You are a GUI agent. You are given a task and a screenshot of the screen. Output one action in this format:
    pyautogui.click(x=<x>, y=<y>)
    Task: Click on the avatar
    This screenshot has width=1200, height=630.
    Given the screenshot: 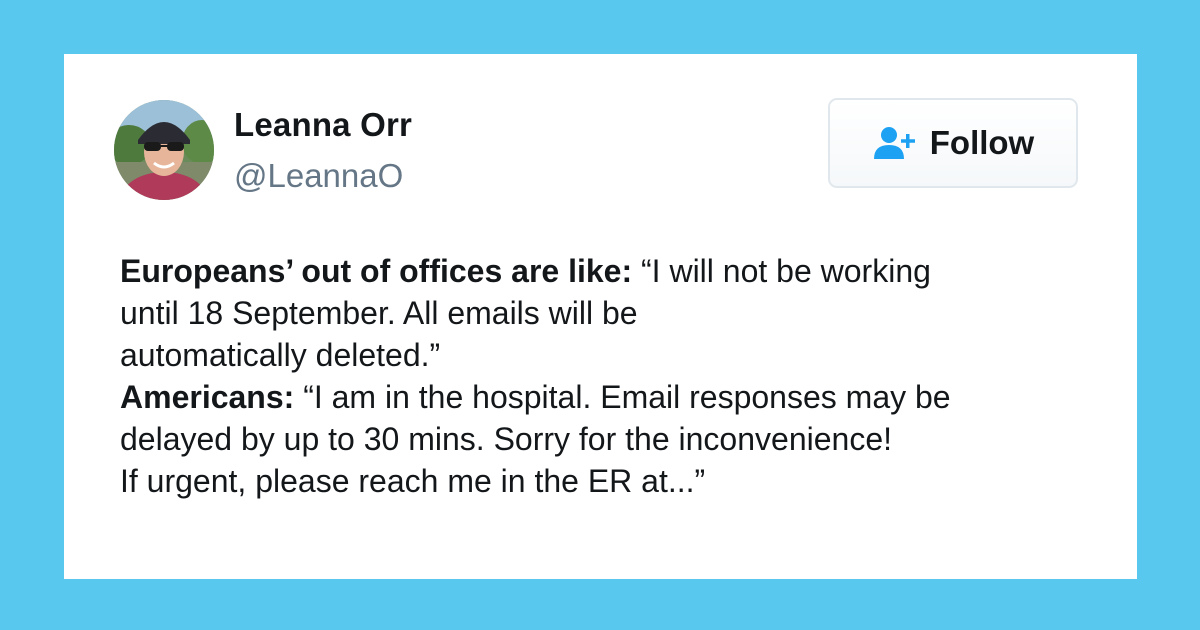 What is the action you would take?
    pyautogui.click(x=164, y=150)
    